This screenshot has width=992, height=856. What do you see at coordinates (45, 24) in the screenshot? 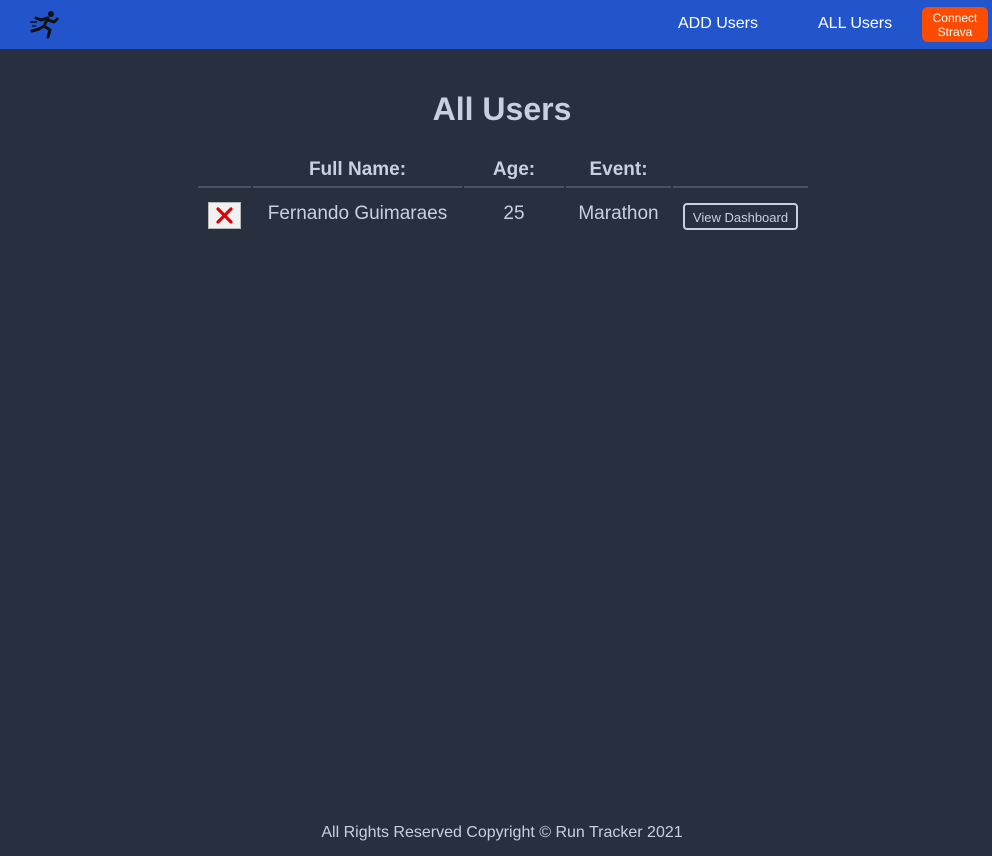
I see `runner-icon` at bounding box center [45, 24].